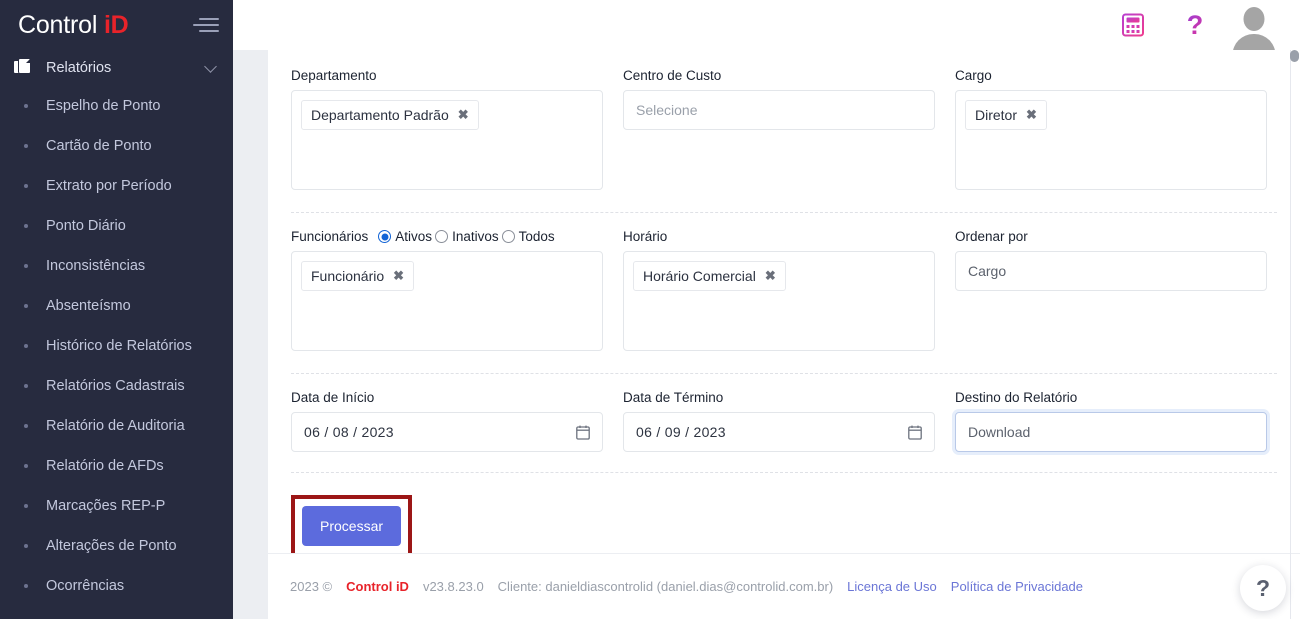 This screenshot has height=619, width=1300. Describe the element at coordinates (1254, 25) in the screenshot. I see `user-menu-button` at that location.